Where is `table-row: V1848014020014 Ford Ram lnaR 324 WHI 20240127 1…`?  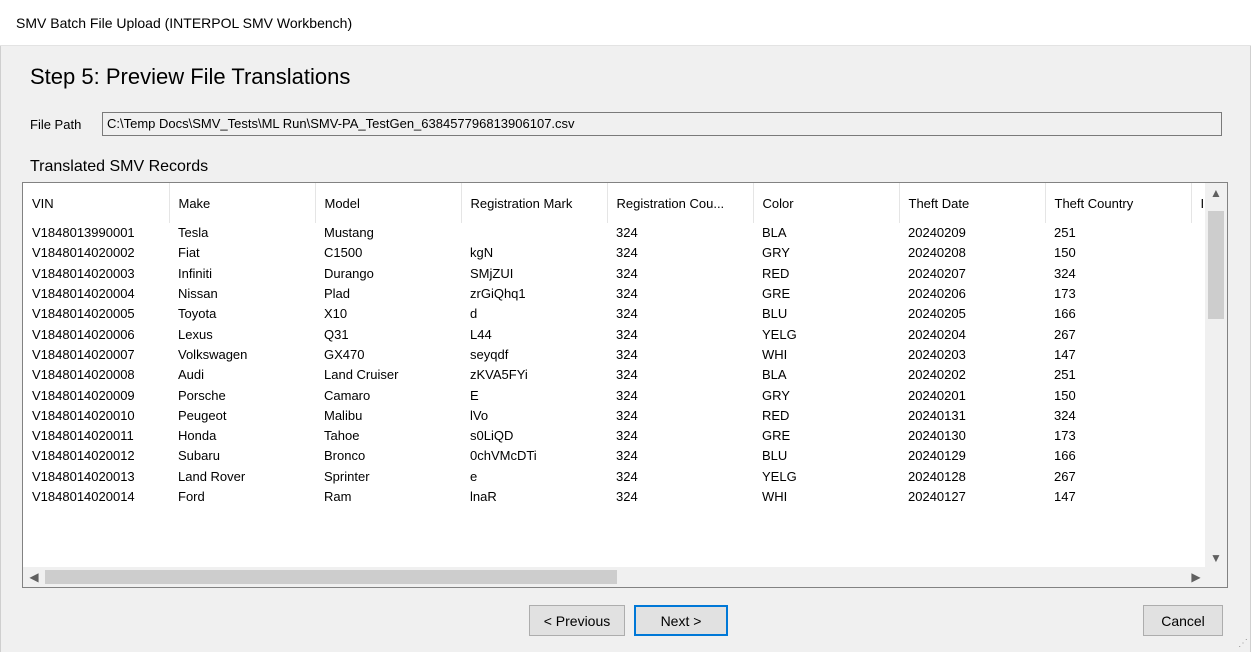
table-row: V1848014020014 Ford Ram lnaR 324 WHI 20240127 1… is located at coordinates (615, 497).